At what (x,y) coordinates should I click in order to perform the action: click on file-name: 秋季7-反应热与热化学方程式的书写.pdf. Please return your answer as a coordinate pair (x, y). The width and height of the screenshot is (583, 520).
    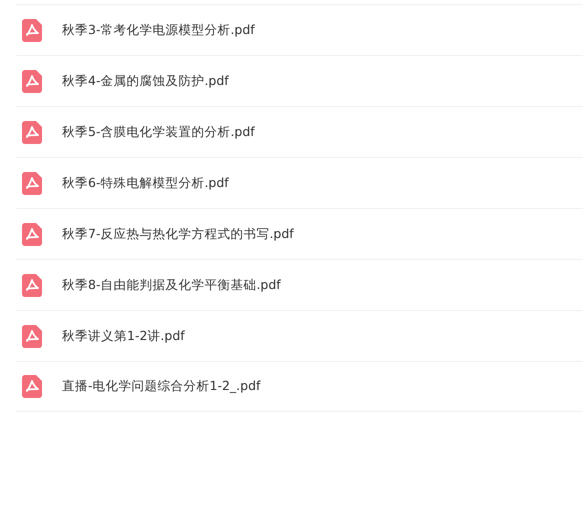
    Looking at the image, I should click on (178, 234).